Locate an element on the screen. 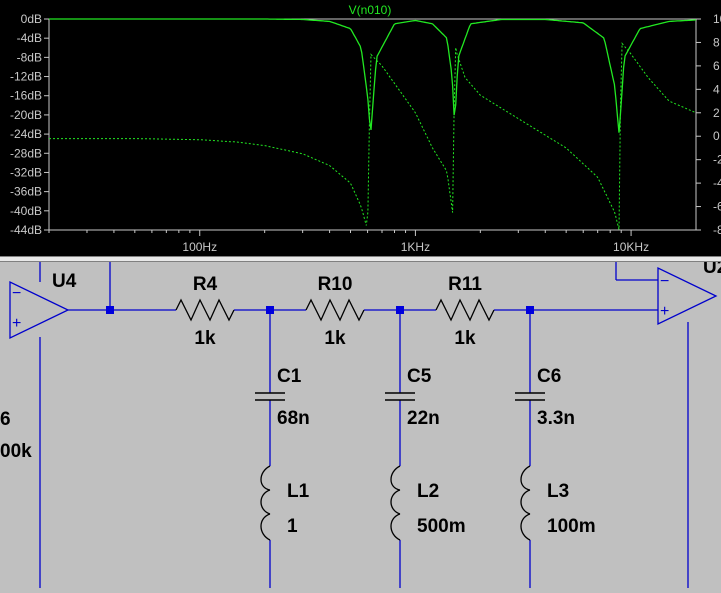  right-tick-label: -6 is located at coordinates (717, 207).